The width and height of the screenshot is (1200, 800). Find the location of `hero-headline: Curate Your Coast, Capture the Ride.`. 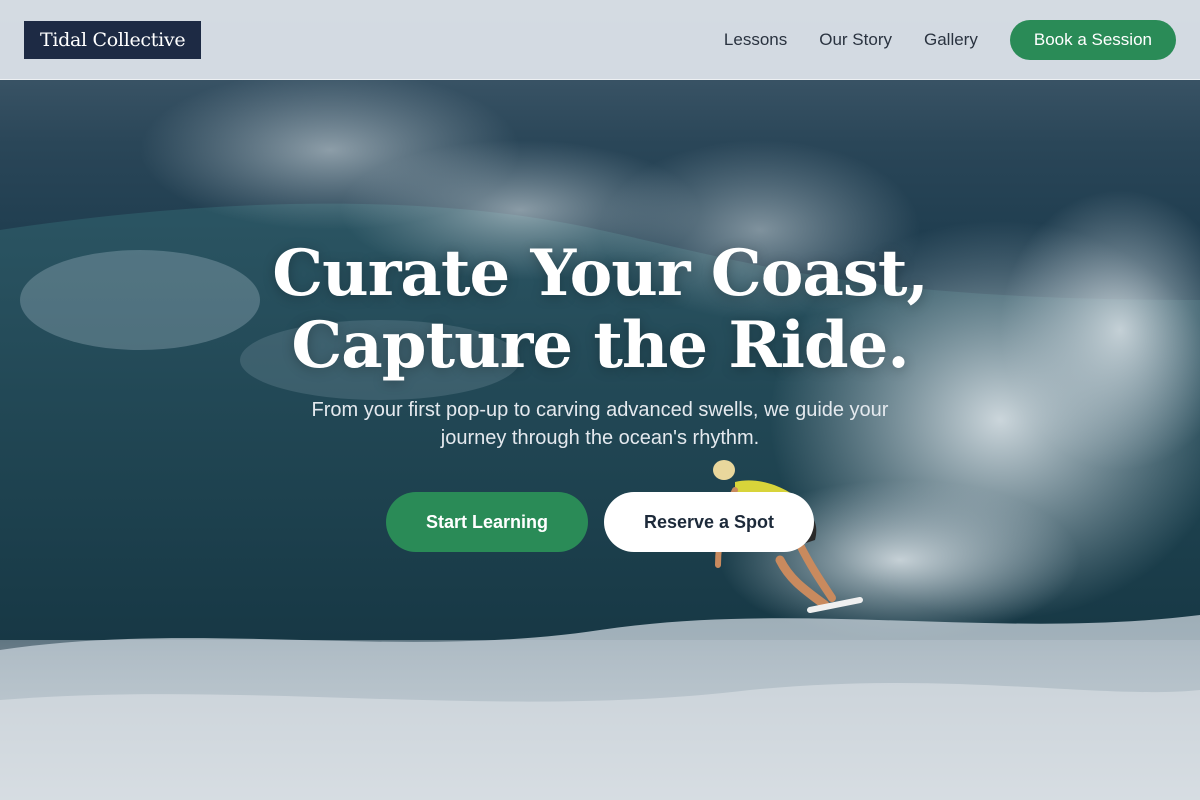

hero-headline: Curate Your Coast, Capture the Ride. is located at coordinates (600, 309).